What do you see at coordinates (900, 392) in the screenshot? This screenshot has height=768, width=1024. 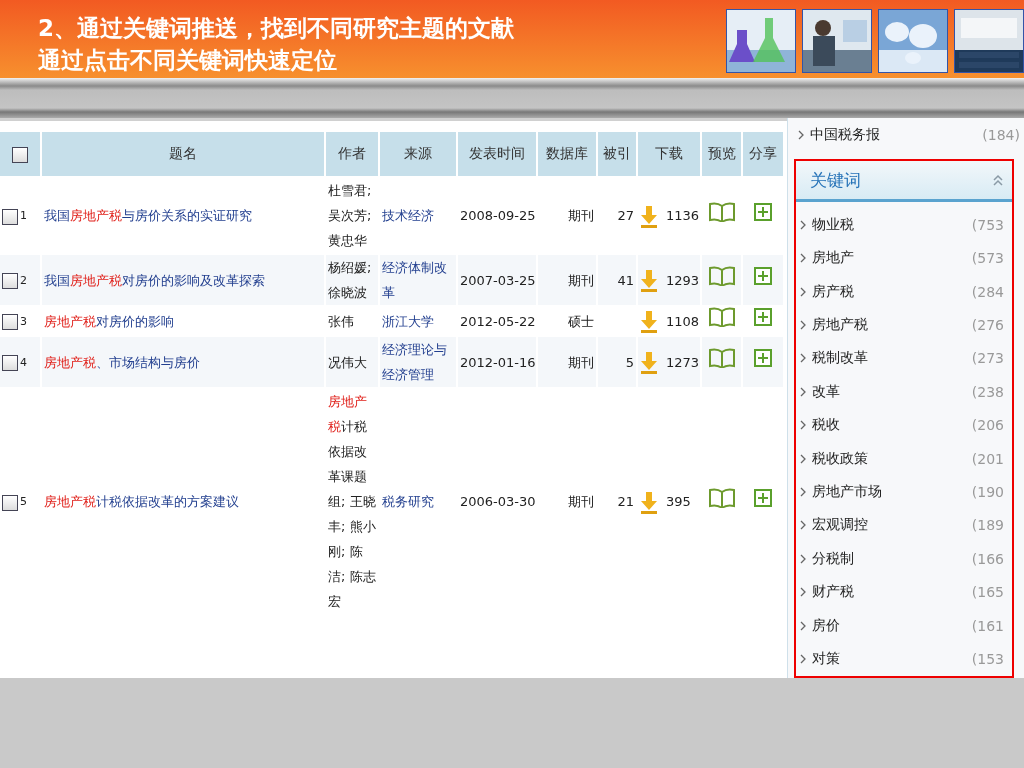 I see `keyword-item: 改革 (238` at bounding box center [900, 392].